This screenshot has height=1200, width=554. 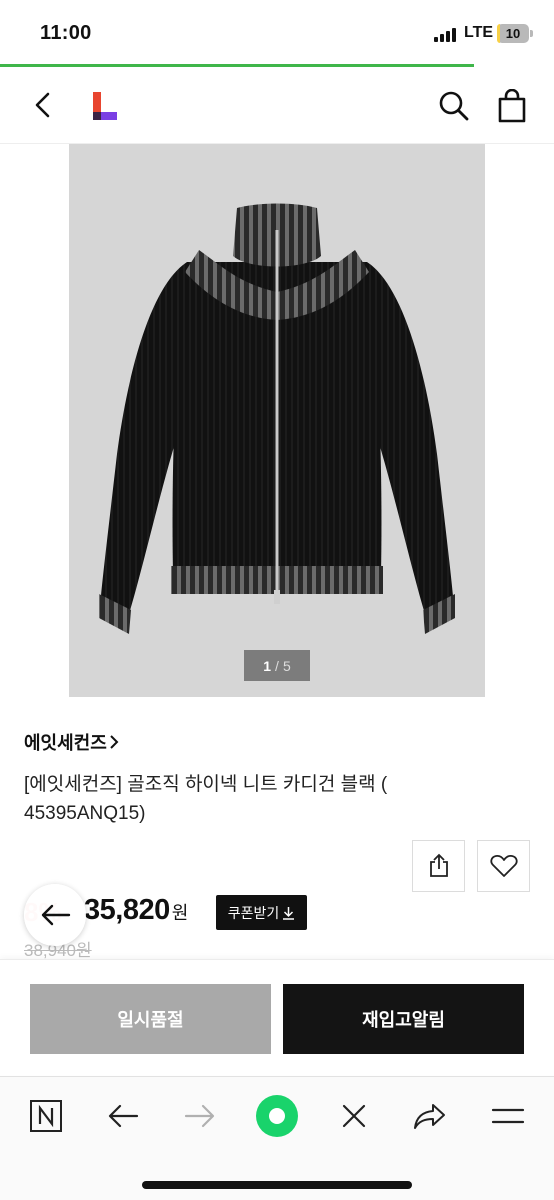 I want to click on floating-back-button, so click(x=55, y=915).